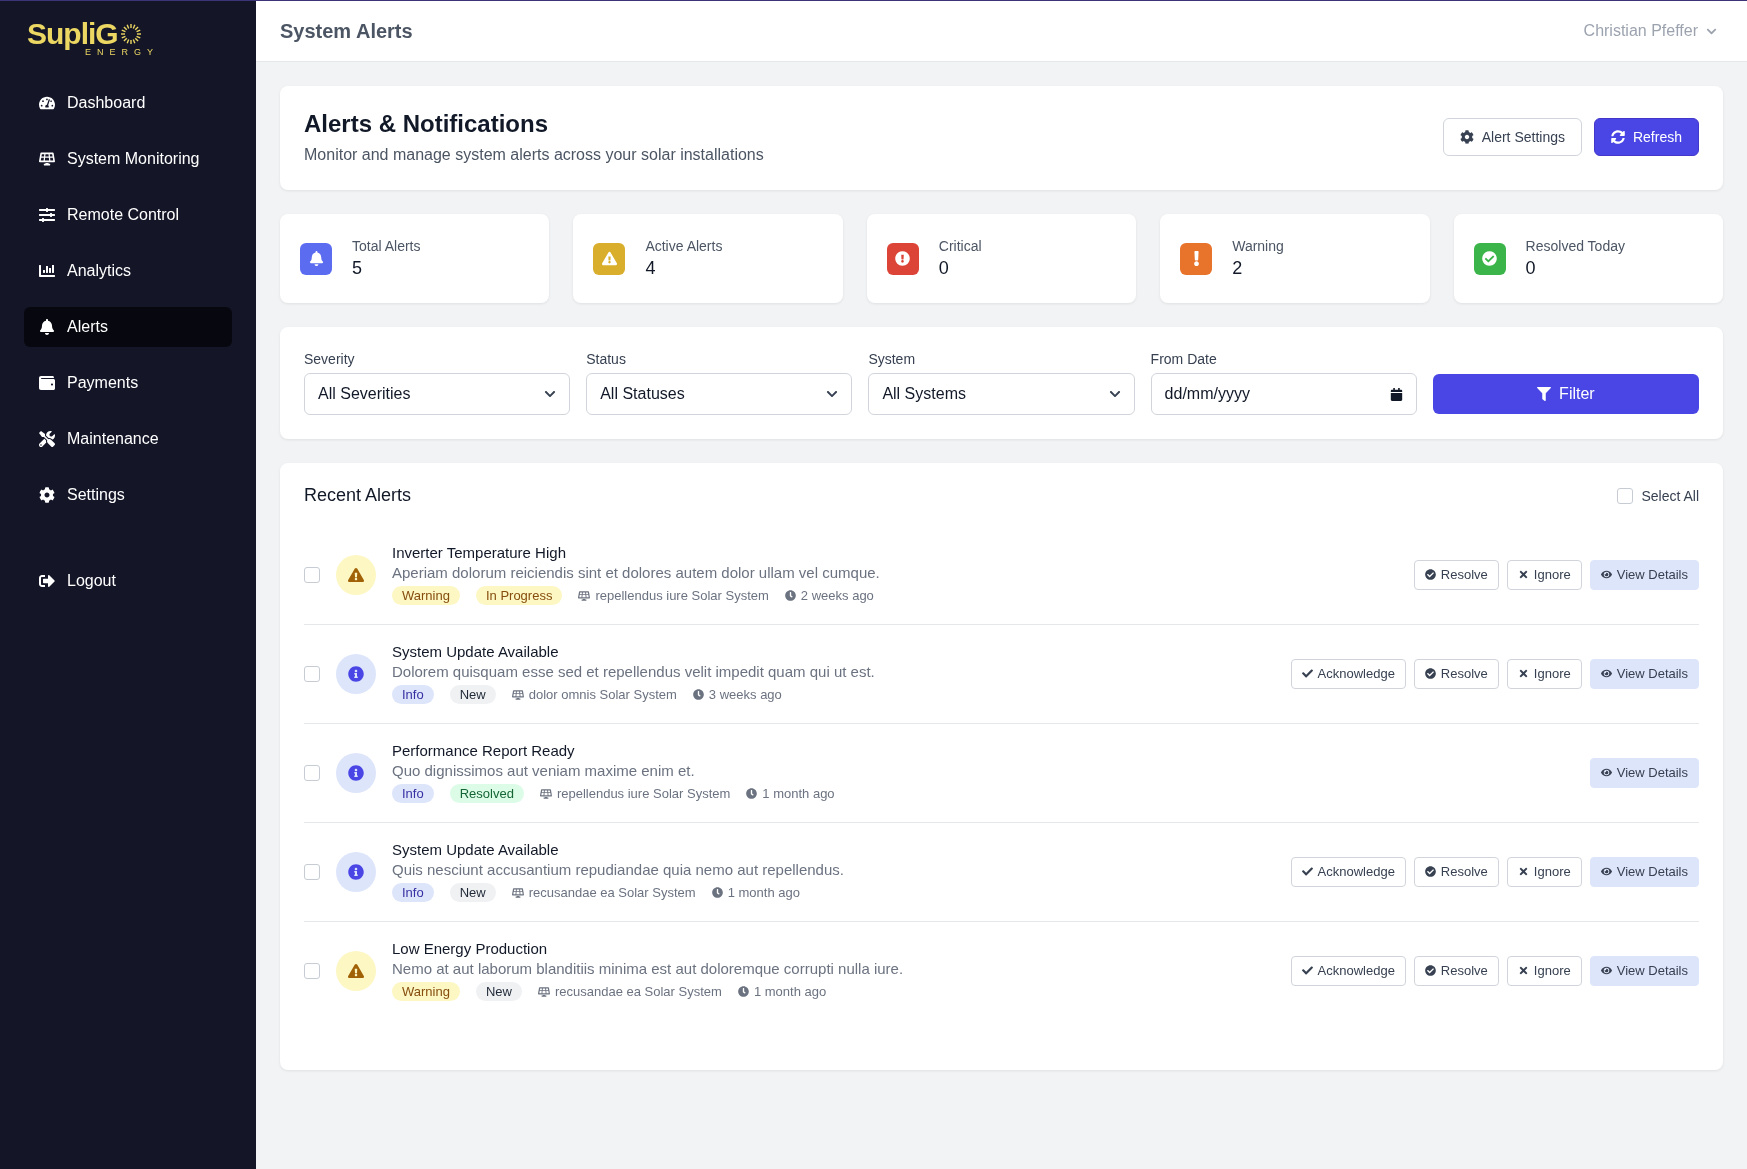 This screenshot has width=1747, height=1169. I want to click on alert-title: Performance Report Ready, so click(484, 750).